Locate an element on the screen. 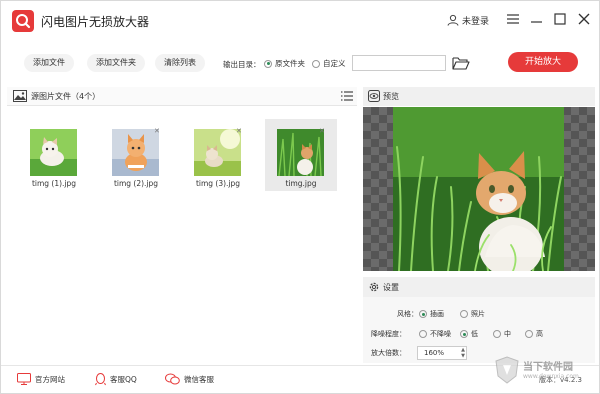  denoise-none-radio: 不降噪 is located at coordinates (435, 334).